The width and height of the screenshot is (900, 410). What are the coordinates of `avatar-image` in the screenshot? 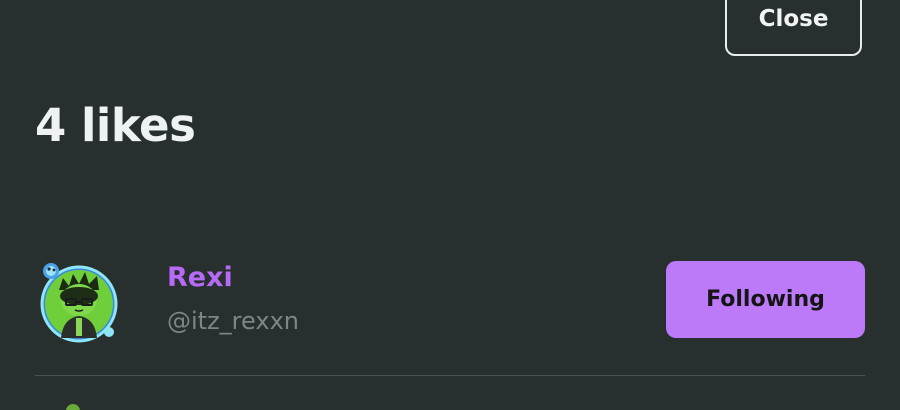 It's located at (79, 303).